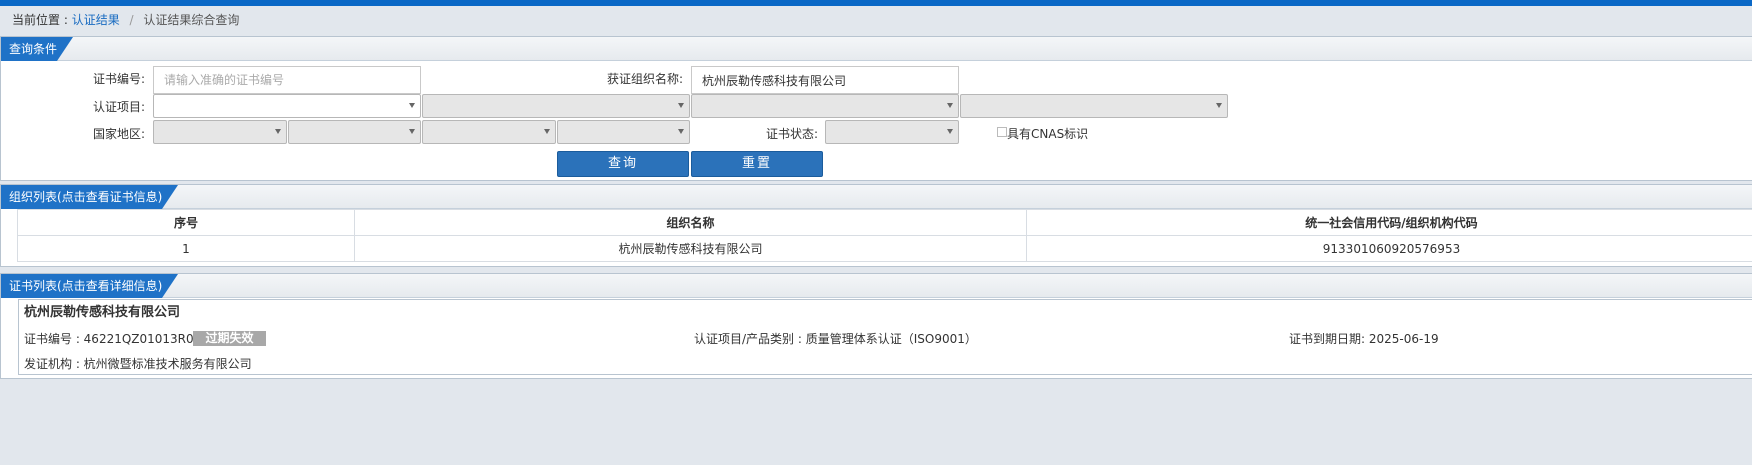  I want to click on breadcrumb-current: 认证结果综合查询, so click(191, 20).